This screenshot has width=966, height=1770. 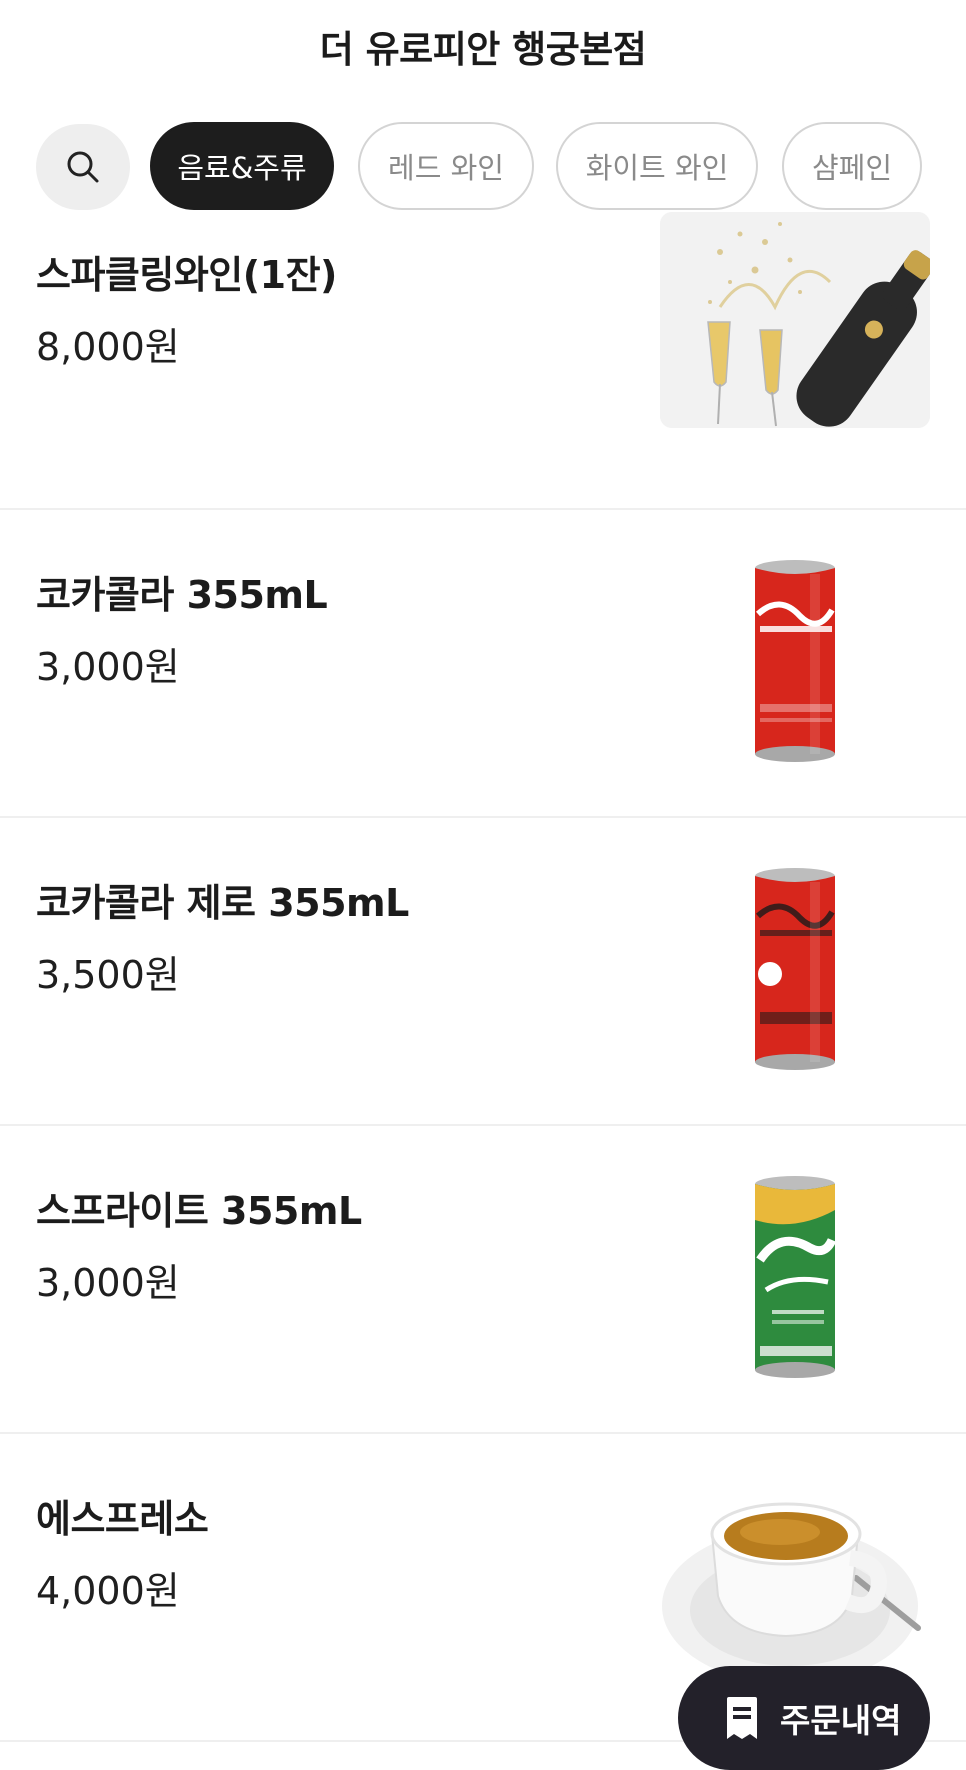 What do you see at coordinates (222, 903) in the screenshot?
I see `menu-item-name: 코카콜라 제로 355mL` at bounding box center [222, 903].